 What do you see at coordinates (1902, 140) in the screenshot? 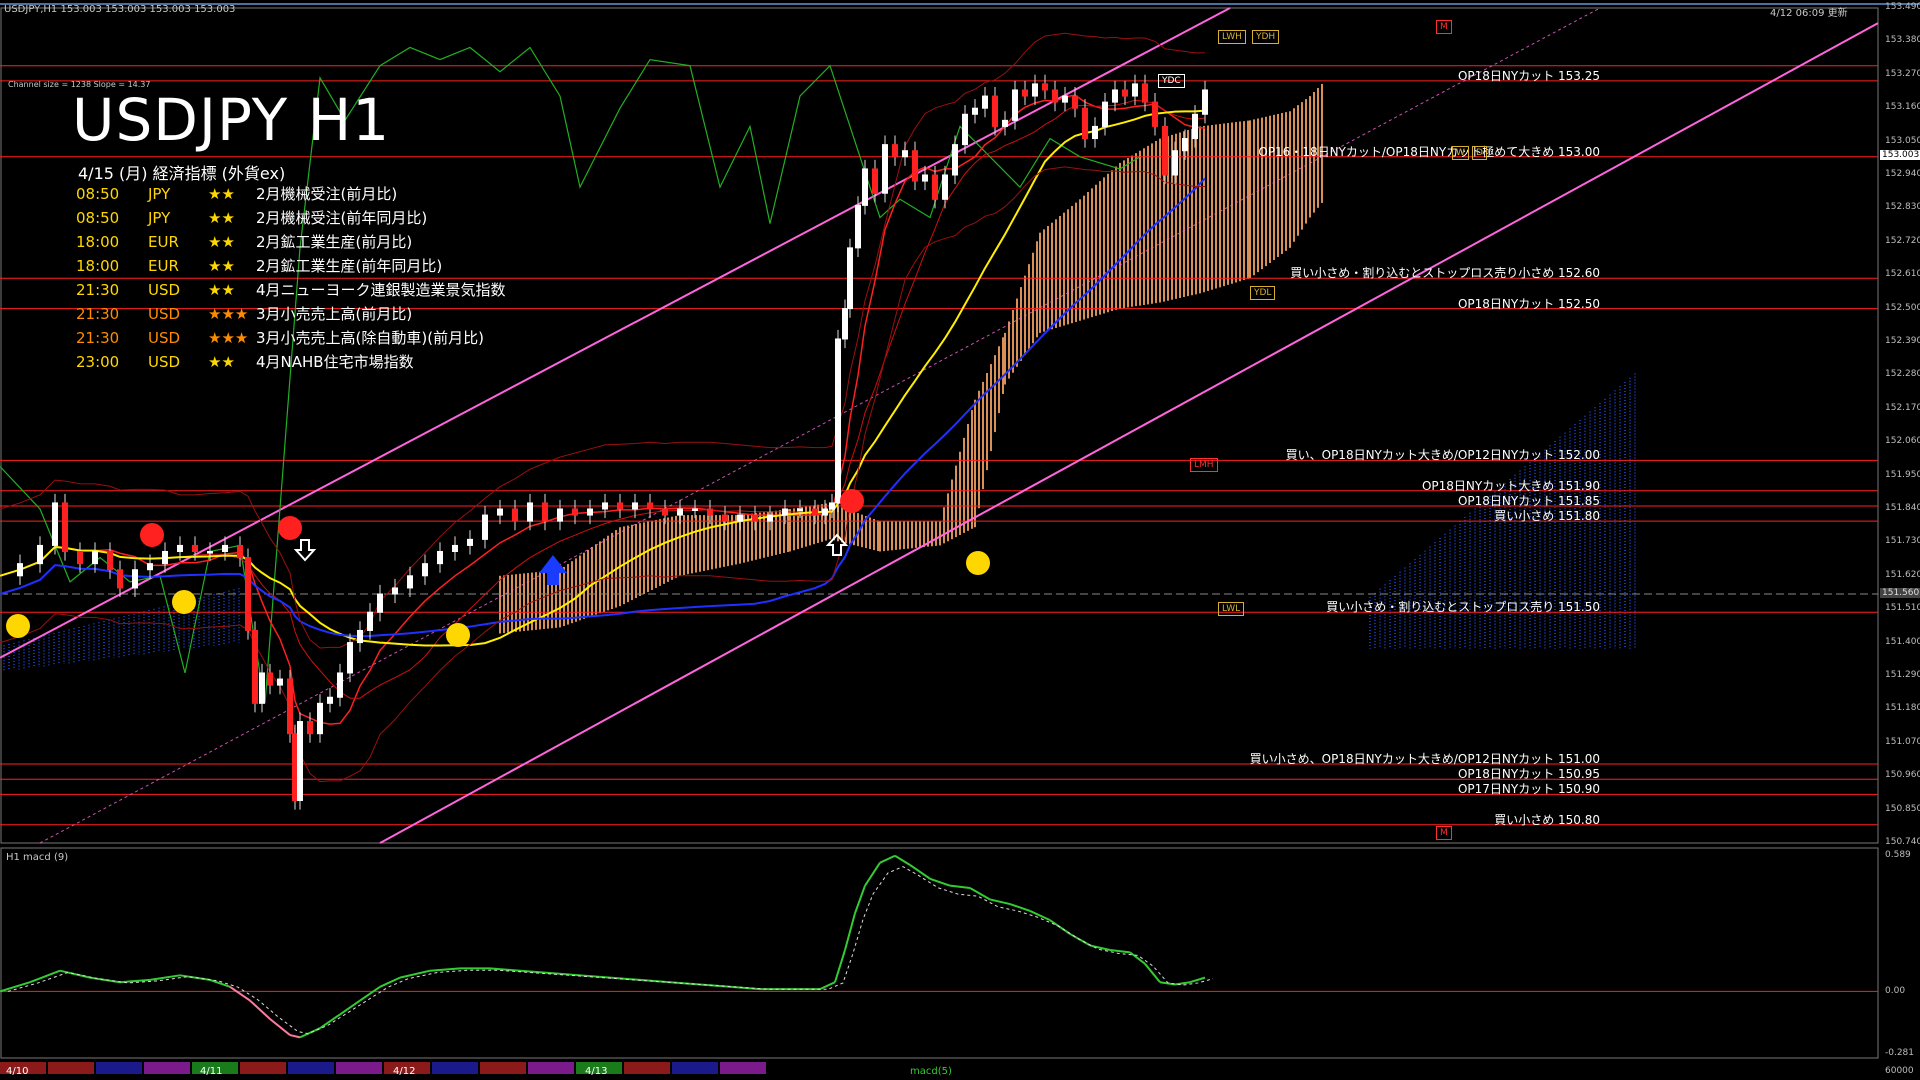
I see `price-tick: 153.050` at bounding box center [1902, 140].